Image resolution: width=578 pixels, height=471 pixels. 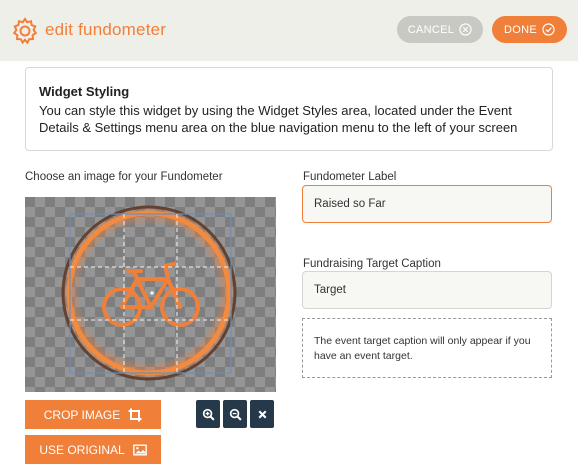 I want to click on crop-icon, so click(x=135, y=414).